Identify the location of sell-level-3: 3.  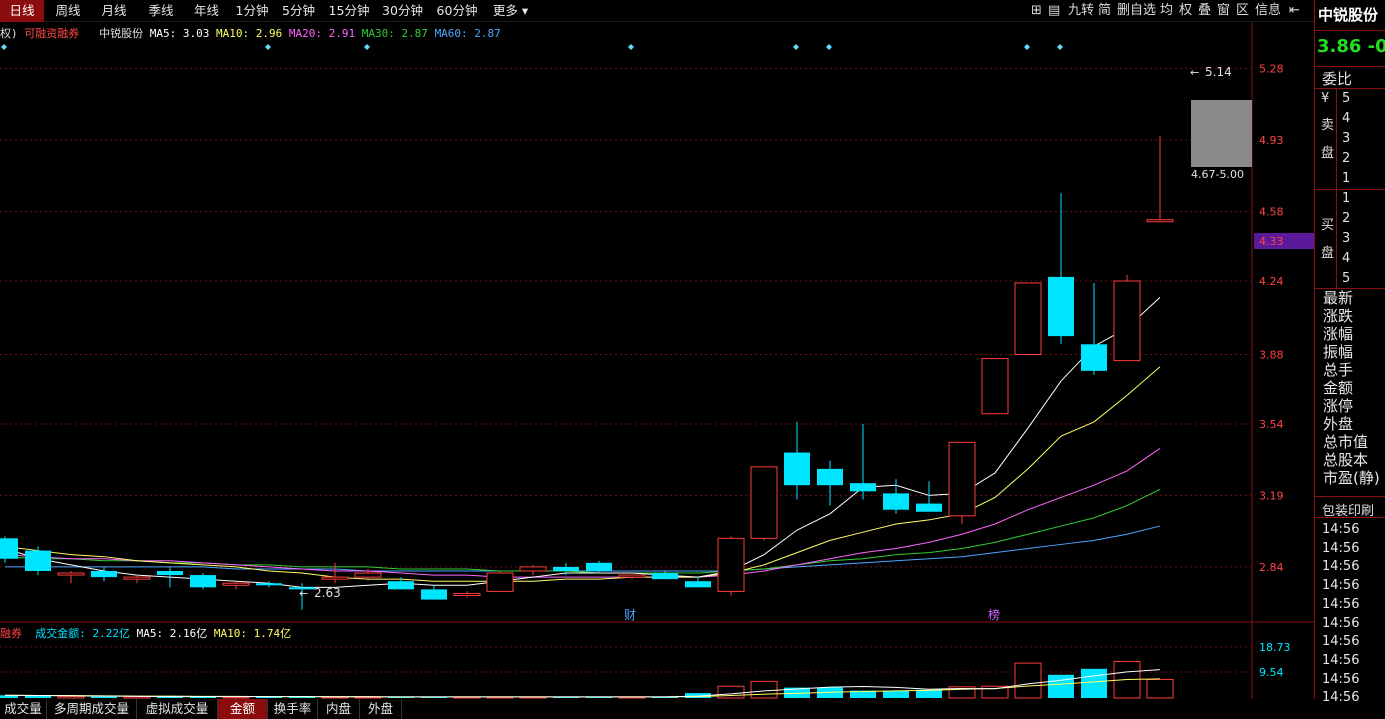
(1346, 138).